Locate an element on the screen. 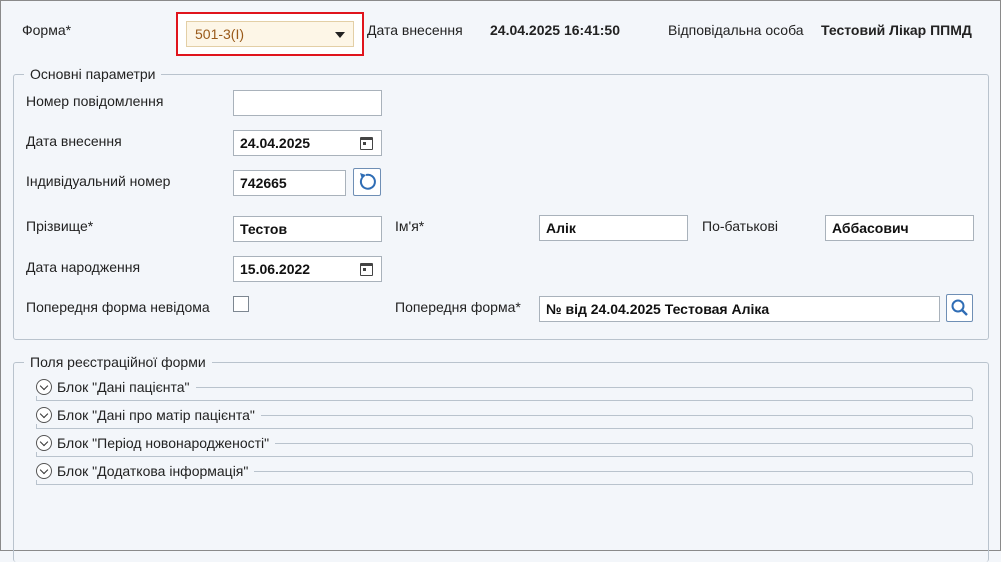  individual-number-input: 742665 is located at coordinates (289, 183).